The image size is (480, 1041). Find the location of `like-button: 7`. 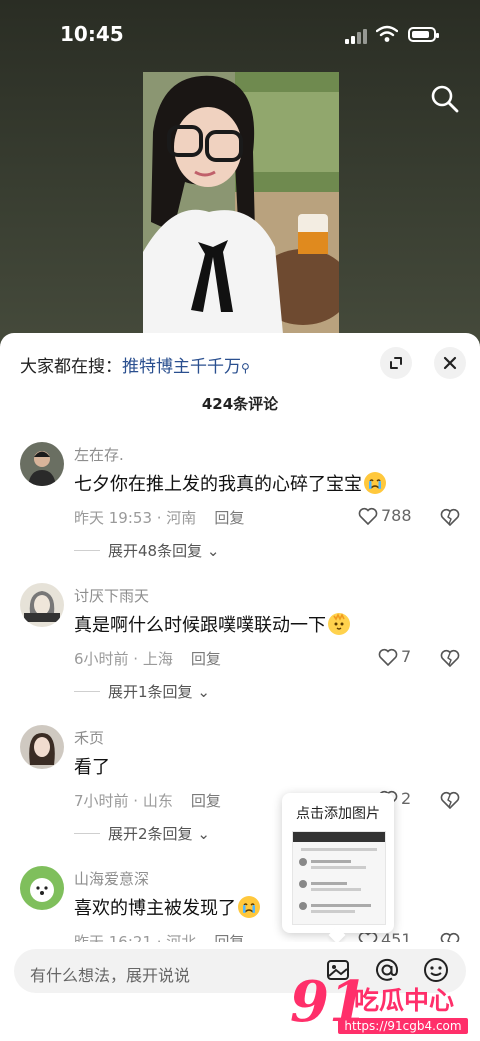

like-button: 7 is located at coordinates (395, 657).